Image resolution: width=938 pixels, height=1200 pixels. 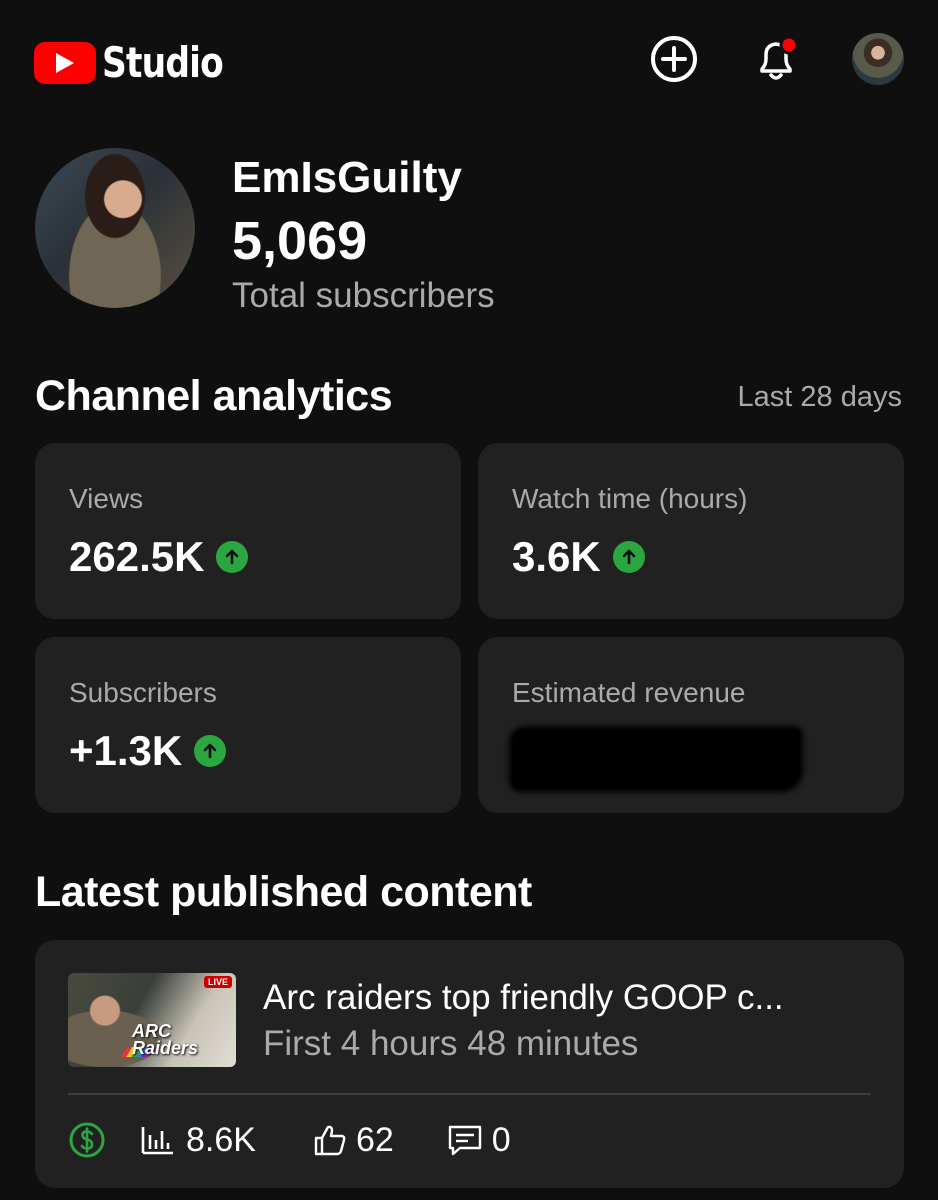 I want to click on divider, so click(x=469, y=1094).